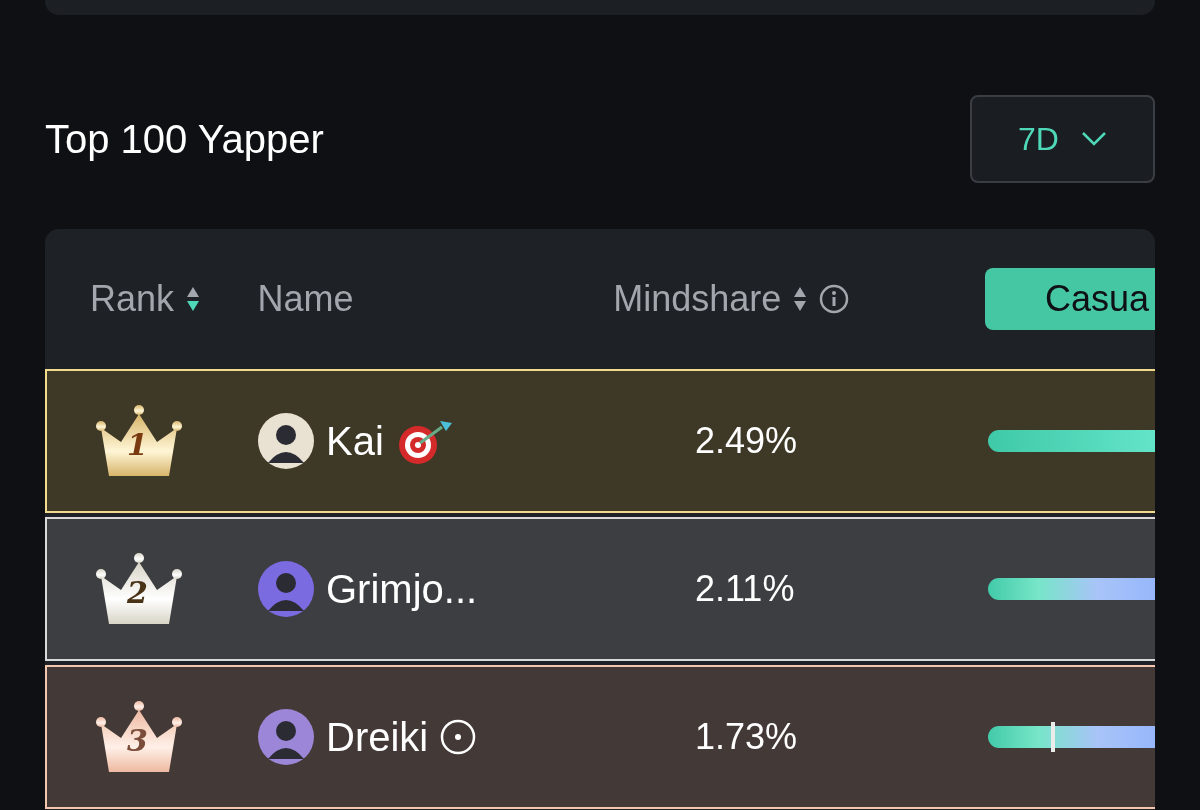 The image size is (1200, 810). What do you see at coordinates (377, 737) in the screenshot?
I see `user-name: Dreiki` at bounding box center [377, 737].